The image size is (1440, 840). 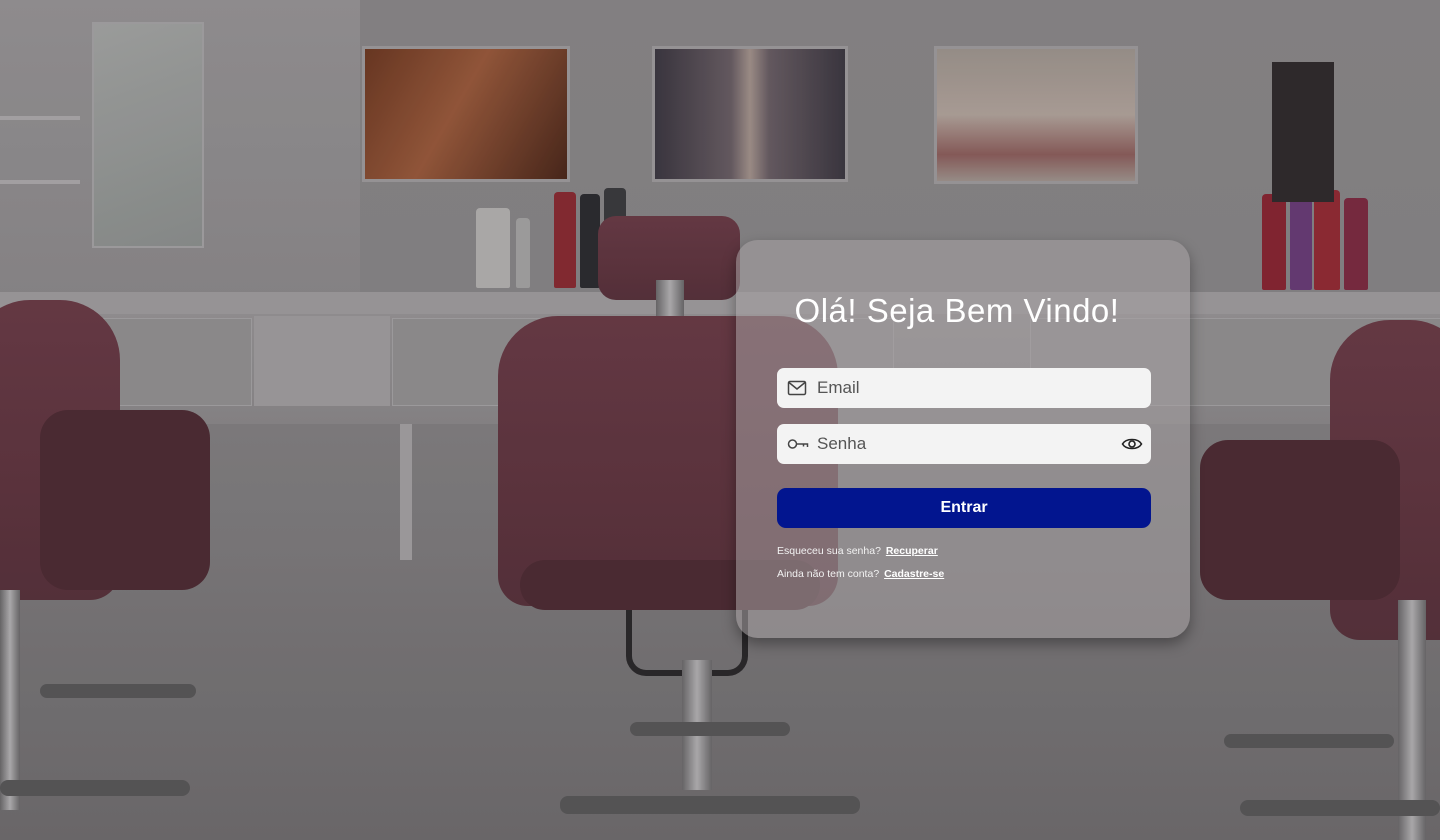 I want to click on forgot-password-text: Esqueceu sua senha?, so click(x=829, y=551).